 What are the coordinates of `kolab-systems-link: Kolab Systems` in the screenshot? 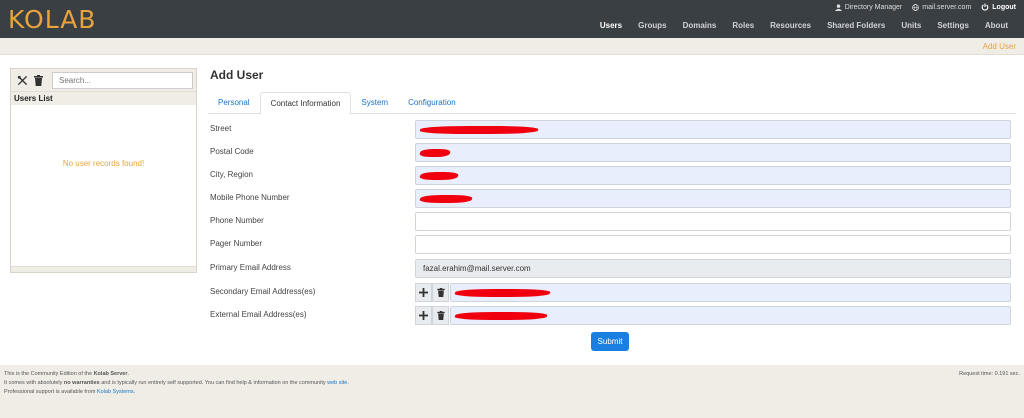 It's located at (115, 392).